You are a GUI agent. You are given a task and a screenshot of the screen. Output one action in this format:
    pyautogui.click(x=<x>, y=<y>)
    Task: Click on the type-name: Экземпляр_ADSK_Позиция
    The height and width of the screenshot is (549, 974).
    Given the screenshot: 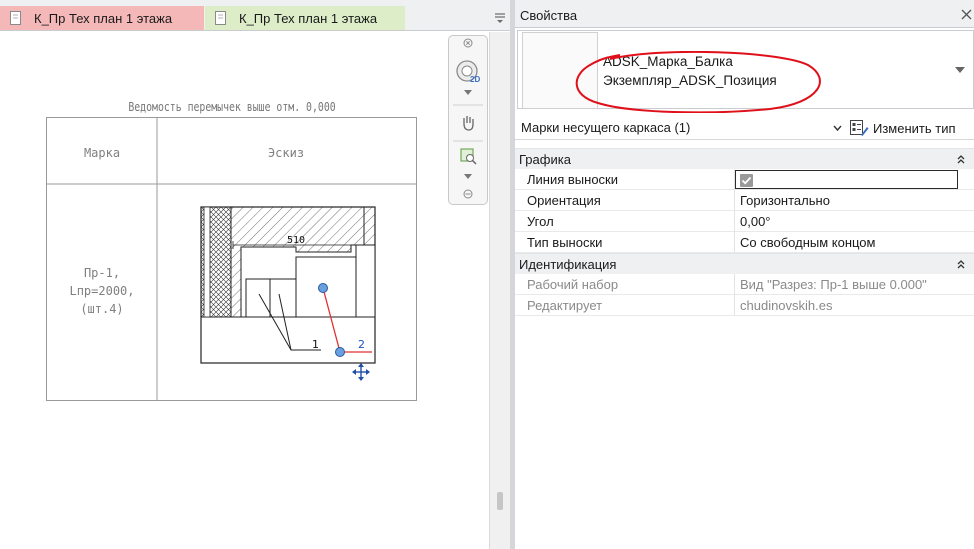 What is the action you would take?
    pyautogui.click(x=690, y=80)
    